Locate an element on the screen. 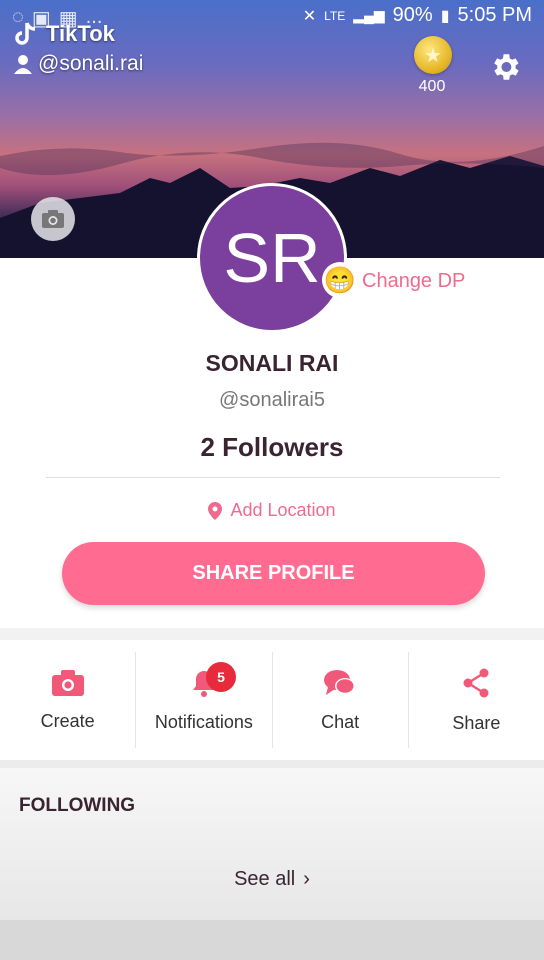  change-cover-button is located at coordinates (53, 219).